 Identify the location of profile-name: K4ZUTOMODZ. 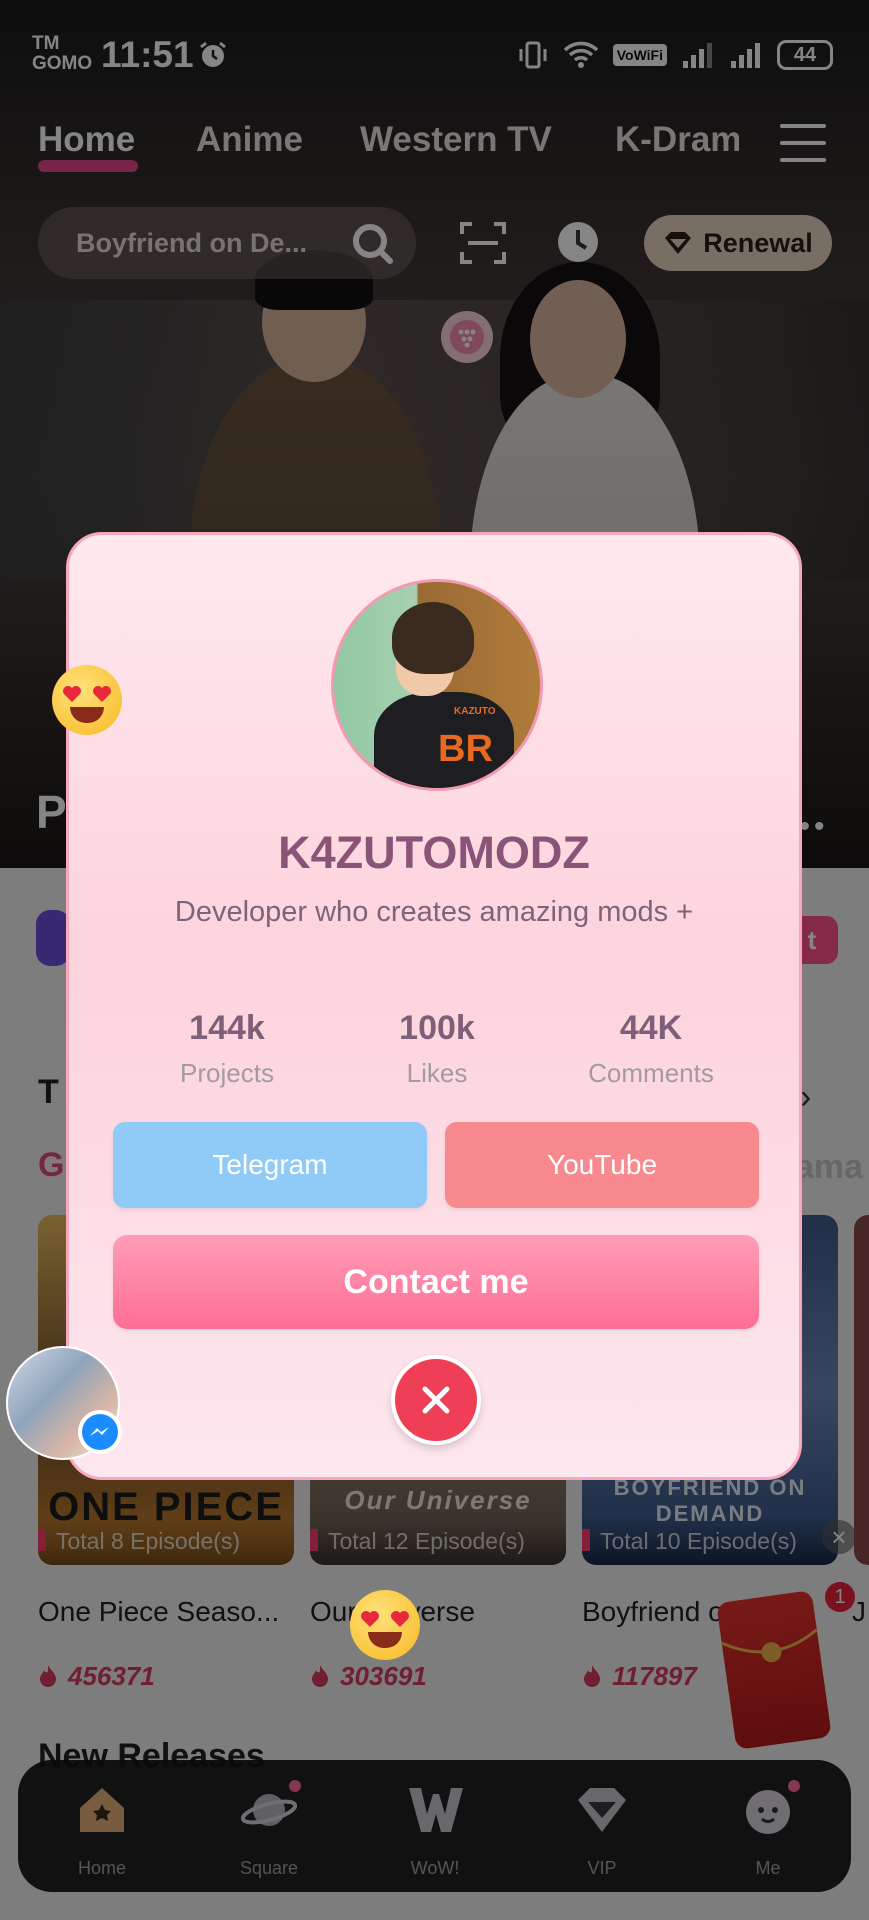
(434, 852).